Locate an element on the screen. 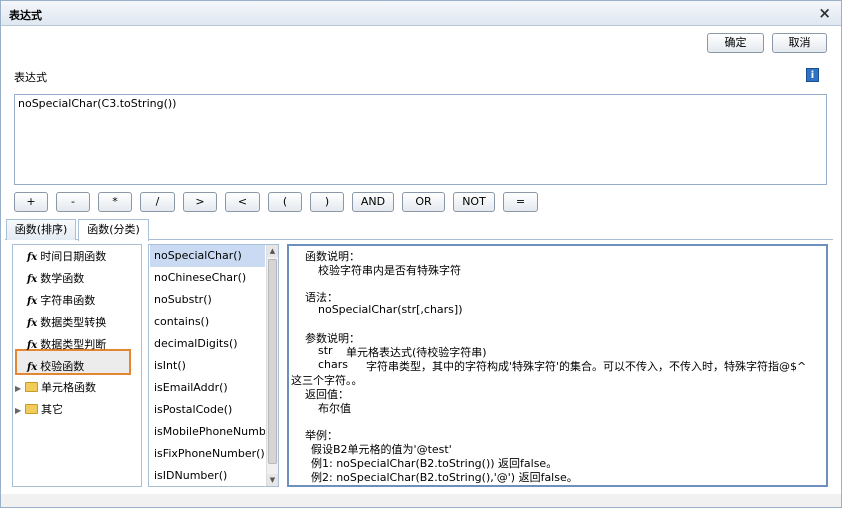  status-bar is located at coordinates (421, 500).